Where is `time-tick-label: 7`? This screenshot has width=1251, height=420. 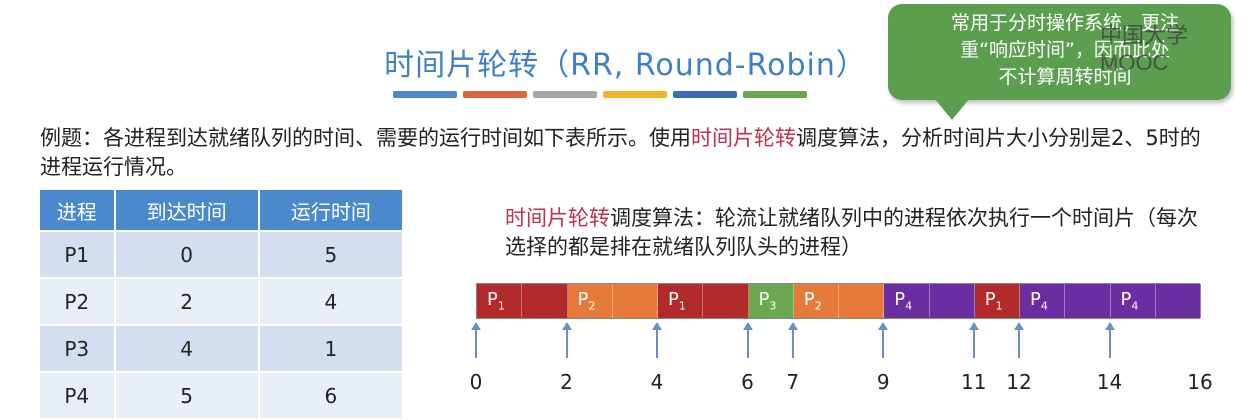
time-tick-label: 7 is located at coordinates (793, 382).